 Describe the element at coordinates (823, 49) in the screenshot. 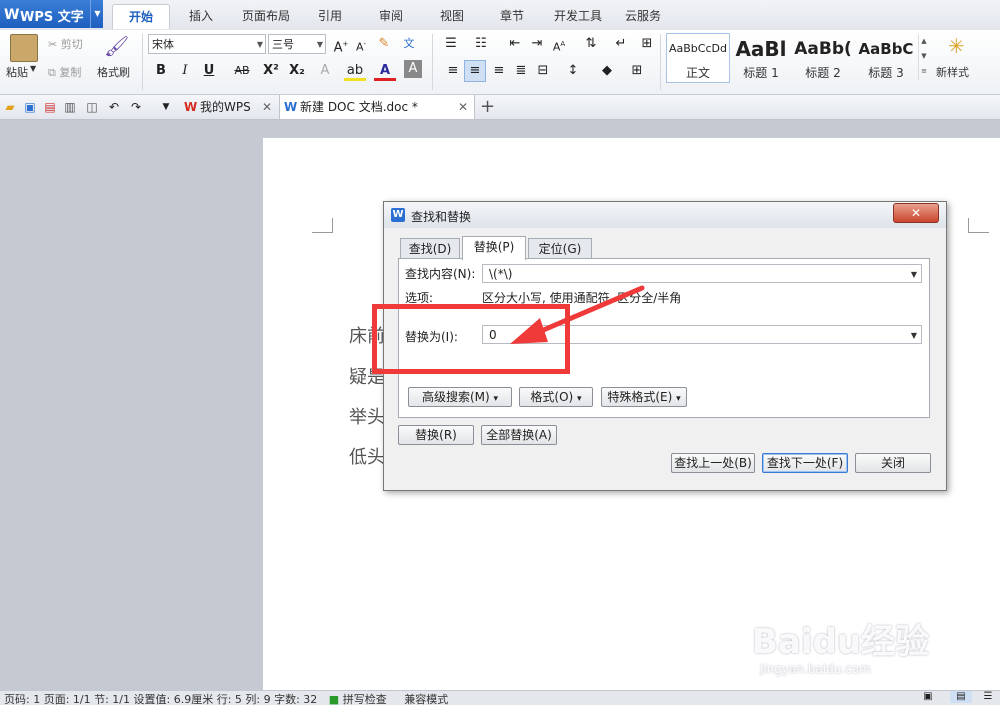

I see `style-preview: AaBb(` at that location.